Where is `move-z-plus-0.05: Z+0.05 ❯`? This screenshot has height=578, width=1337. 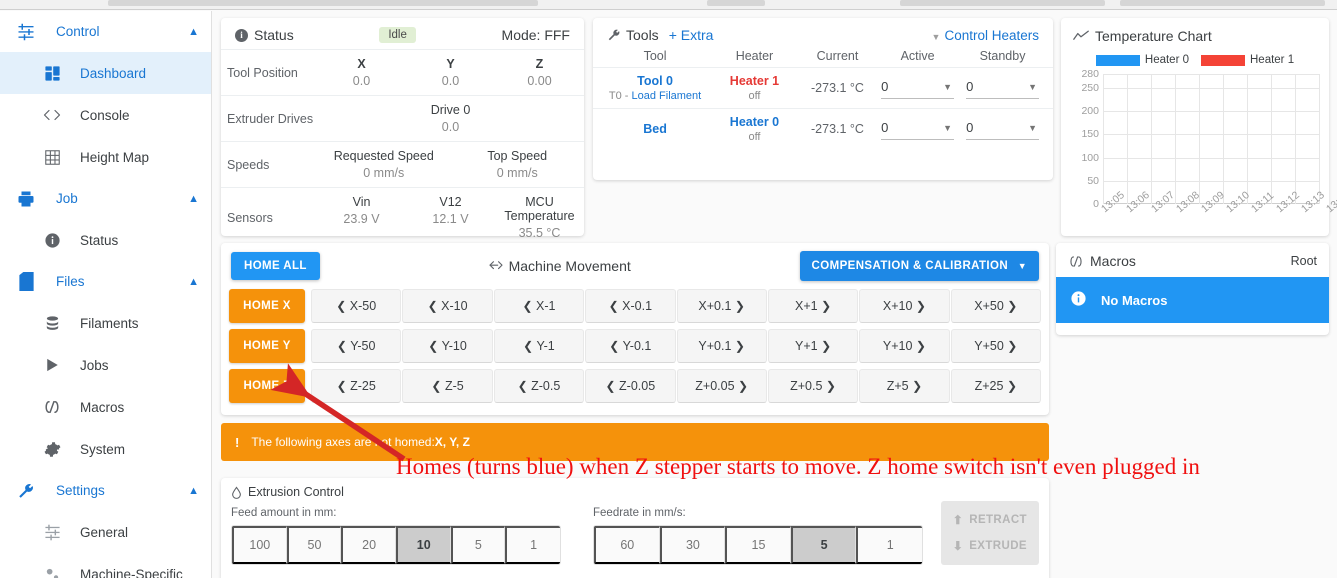
move-z-plus-0.05: Z+0.05 ❯ is located at coordinates (721, 386).